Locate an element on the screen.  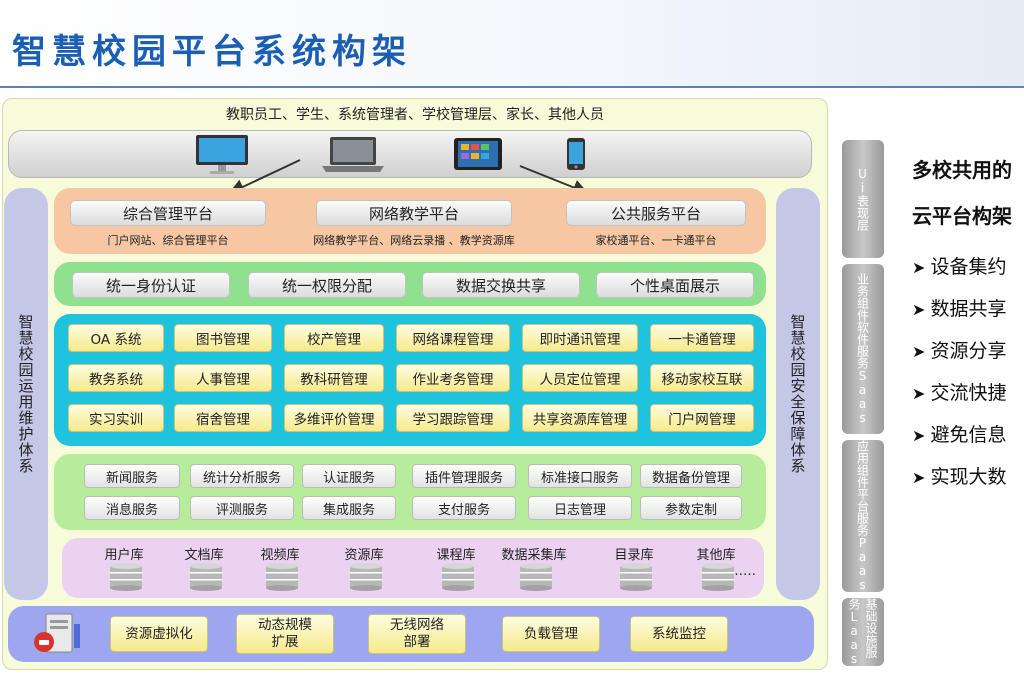
bullet-item: ➤ 交流快捷 is located at coordinates (959, 391).